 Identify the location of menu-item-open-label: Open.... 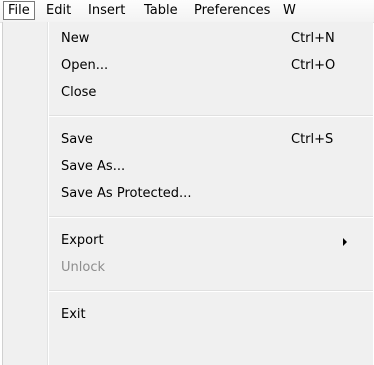
(85, 65).